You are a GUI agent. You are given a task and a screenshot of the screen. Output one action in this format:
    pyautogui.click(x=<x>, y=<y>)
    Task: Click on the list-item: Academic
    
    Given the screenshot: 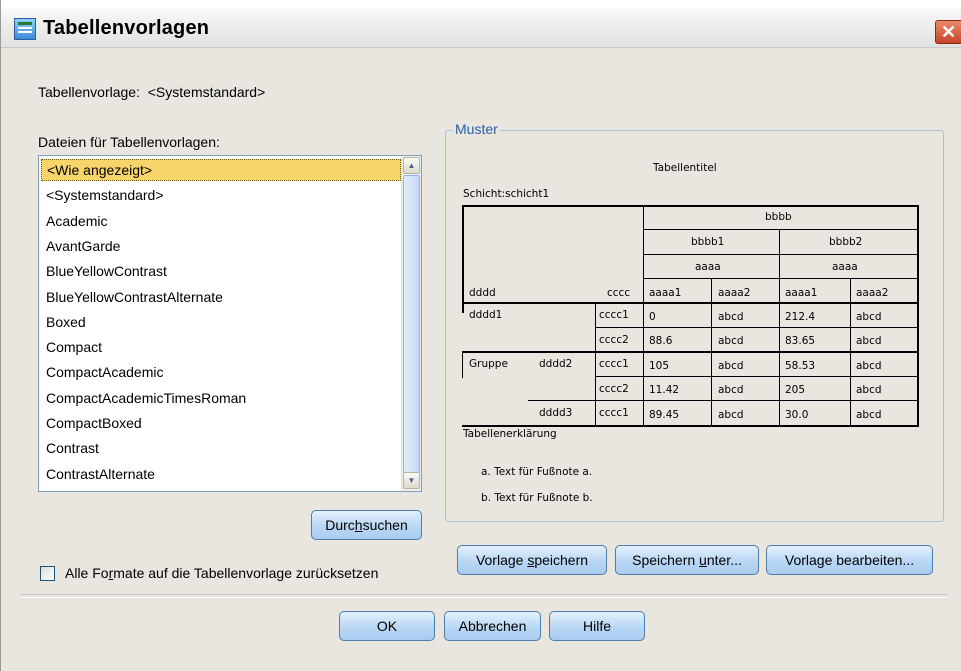 What is the action you would take?
    pyautogui.click(x=221, y=221)
    